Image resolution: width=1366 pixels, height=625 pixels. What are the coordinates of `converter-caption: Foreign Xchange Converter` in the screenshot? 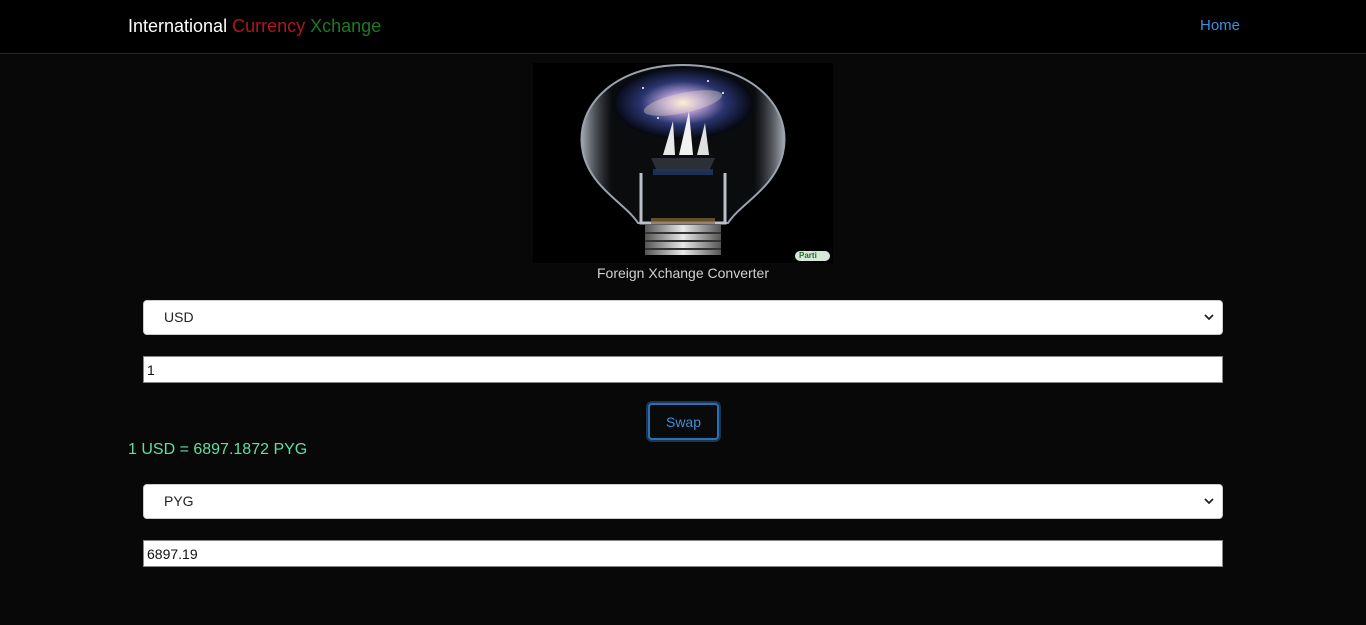 It's located at (683, 273).